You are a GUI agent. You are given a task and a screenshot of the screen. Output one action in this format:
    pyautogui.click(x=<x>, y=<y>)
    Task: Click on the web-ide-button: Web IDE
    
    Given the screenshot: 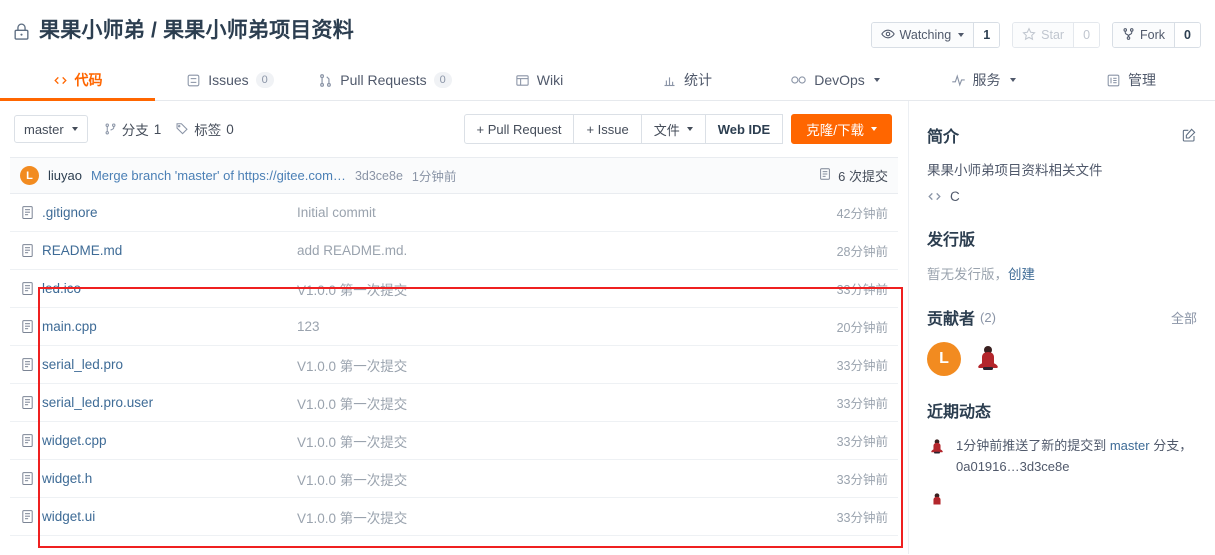 What is the action you would take?
    pyautogui.click(x=744, y=129)
    